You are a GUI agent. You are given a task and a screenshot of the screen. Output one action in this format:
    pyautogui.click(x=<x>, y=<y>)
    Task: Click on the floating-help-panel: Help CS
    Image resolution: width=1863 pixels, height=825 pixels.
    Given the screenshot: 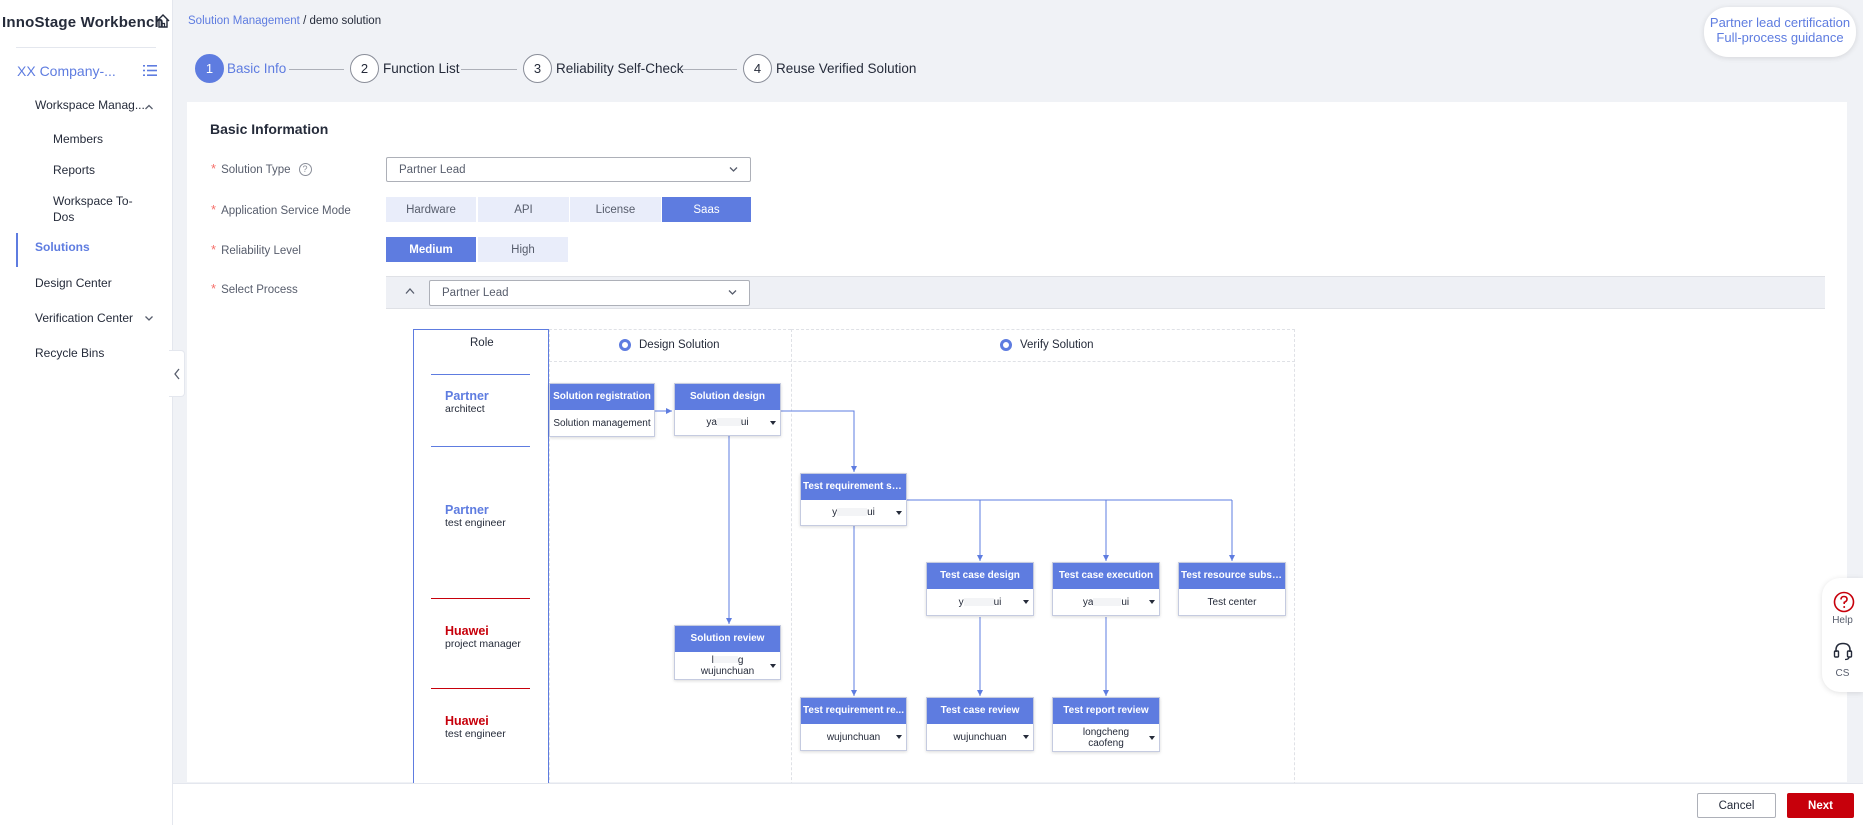 What is the action you would take?
    pyautogui.click(x=1842, y=635)
    